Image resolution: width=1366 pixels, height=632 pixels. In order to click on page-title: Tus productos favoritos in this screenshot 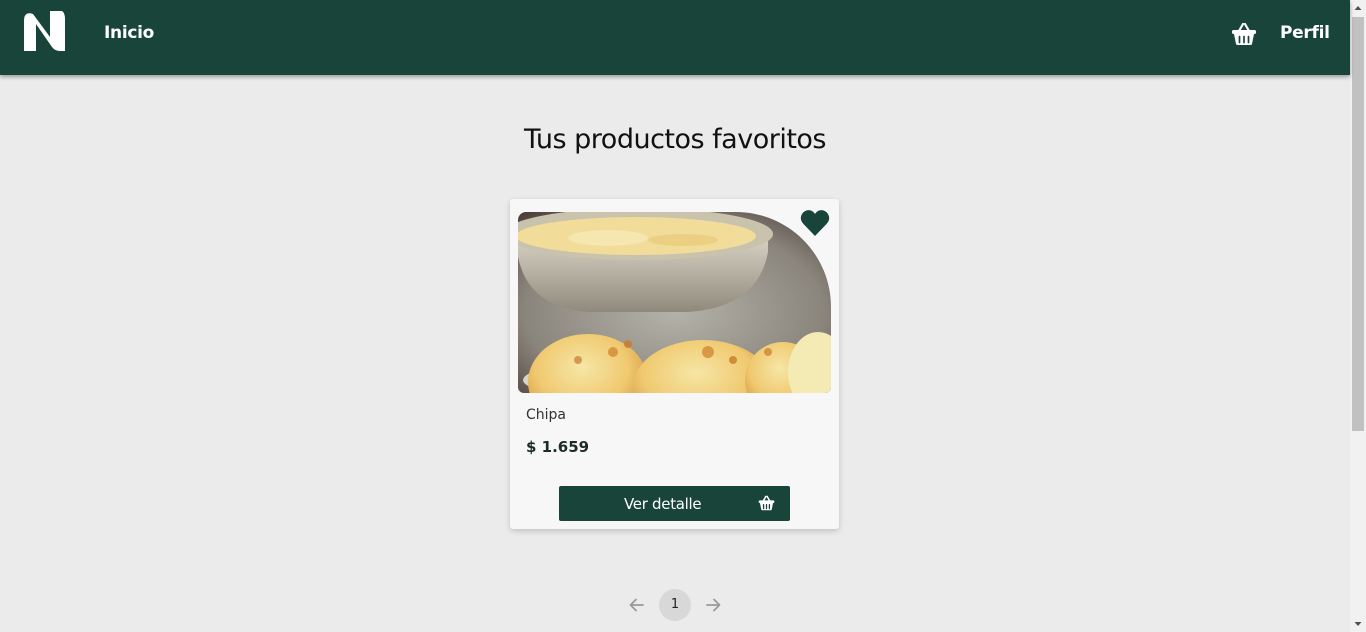, I will do `click(675, 139)`.